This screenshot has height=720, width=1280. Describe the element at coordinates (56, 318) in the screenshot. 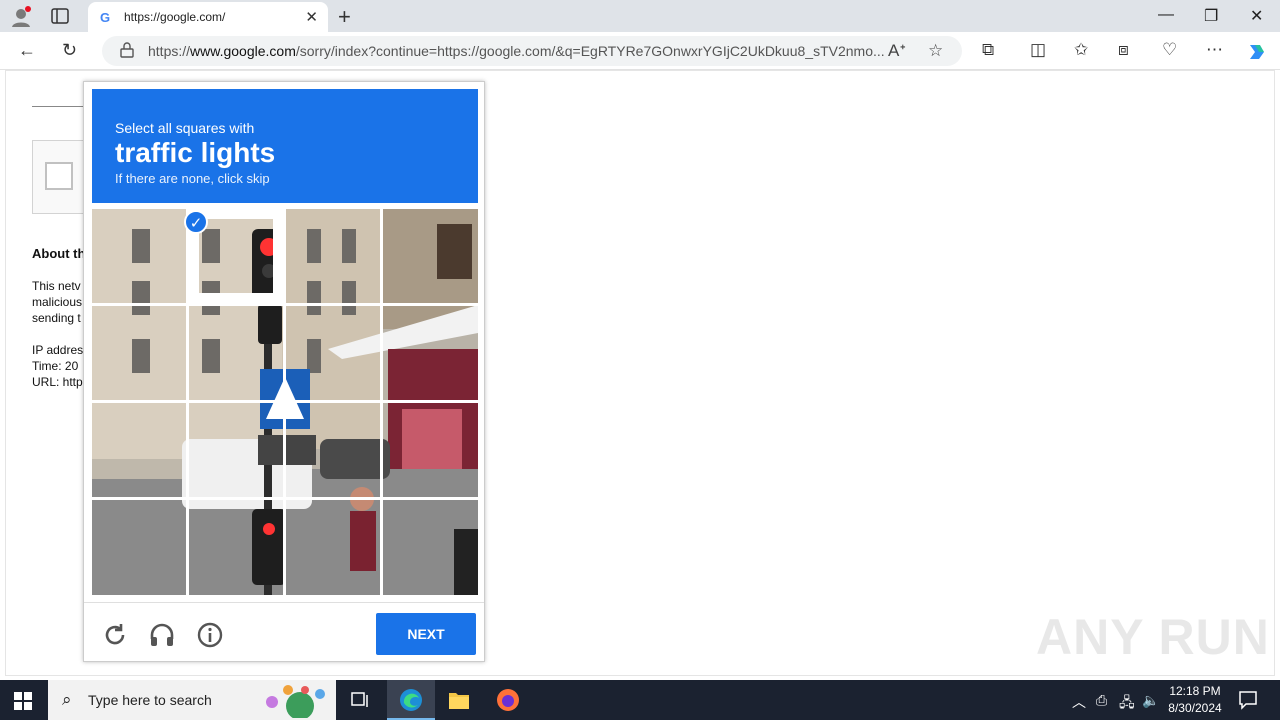

I see `body-line-3: sending t` at that location.